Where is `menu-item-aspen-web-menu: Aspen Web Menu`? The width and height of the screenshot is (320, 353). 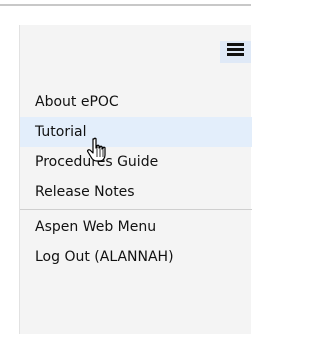
menu-item-aspen-web-menu: Aspen Web Menu is located at coordinates (136, 227).